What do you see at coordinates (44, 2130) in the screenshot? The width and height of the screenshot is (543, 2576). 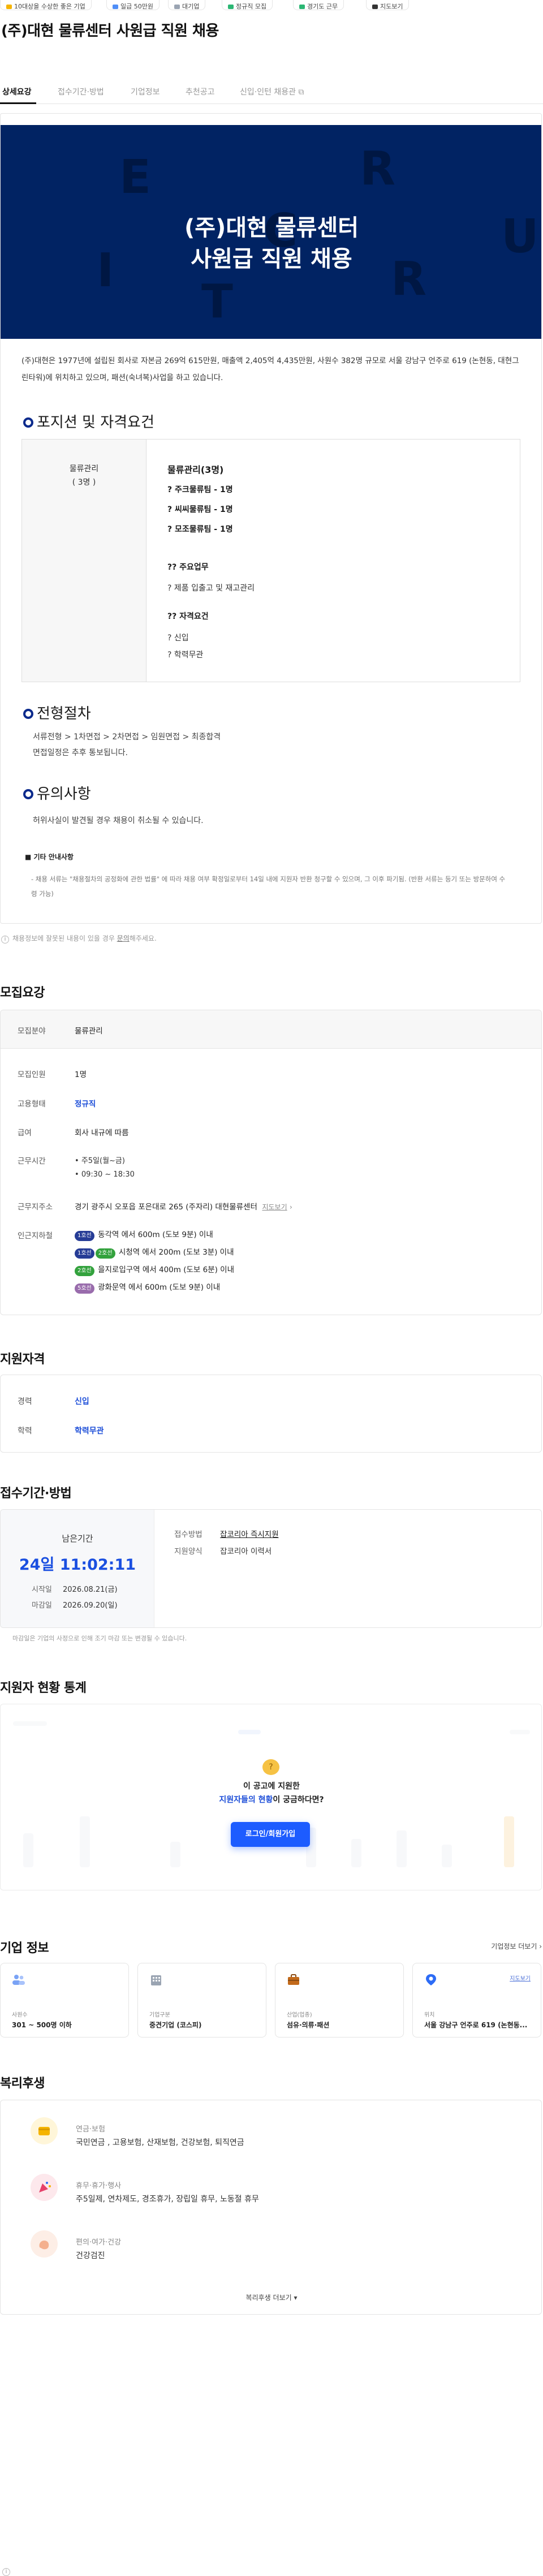 I see `wallet-icon` at bounding box center [44, 2130].